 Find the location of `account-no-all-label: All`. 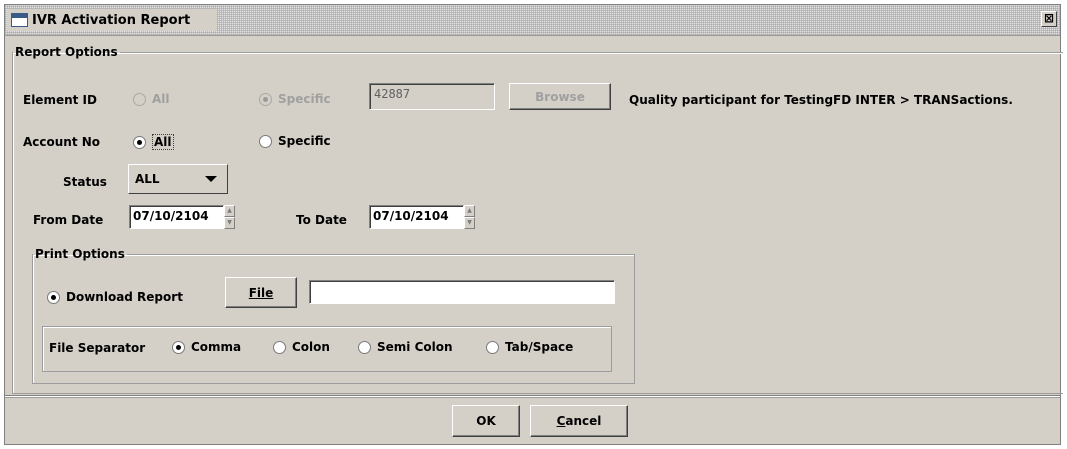

account-no-all-label: All is located at coordinates (163, 142).